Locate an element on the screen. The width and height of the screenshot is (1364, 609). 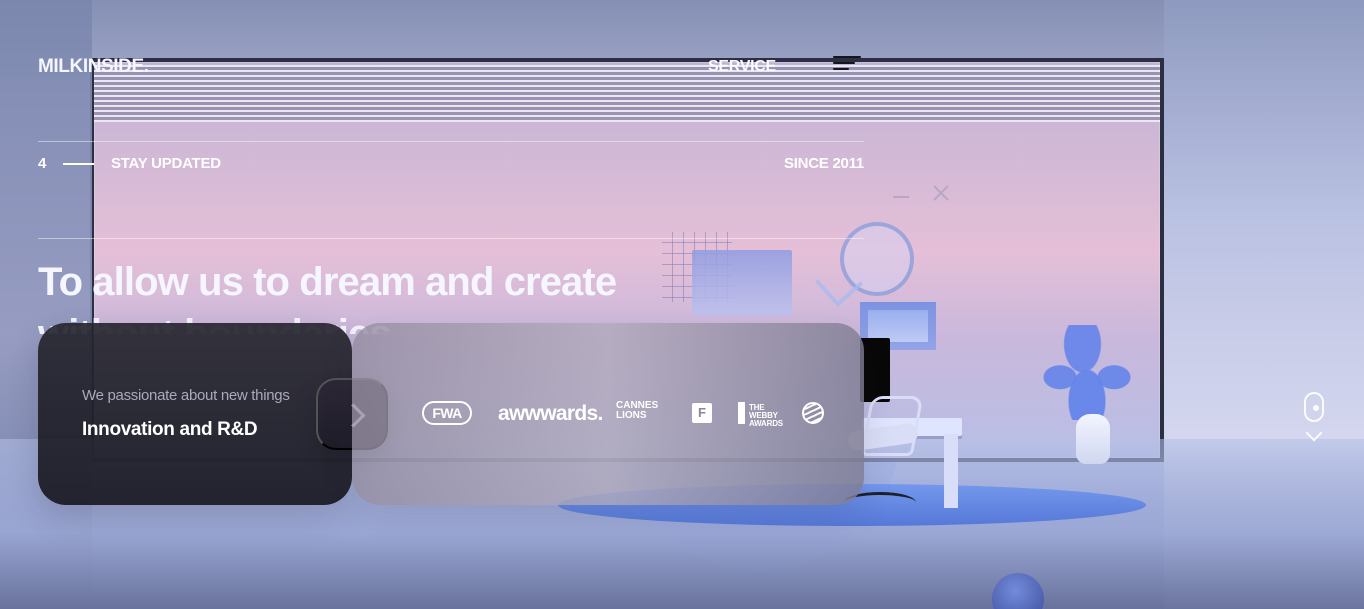
nav-link-service: SERVICE is located at coordinates (742, 67).